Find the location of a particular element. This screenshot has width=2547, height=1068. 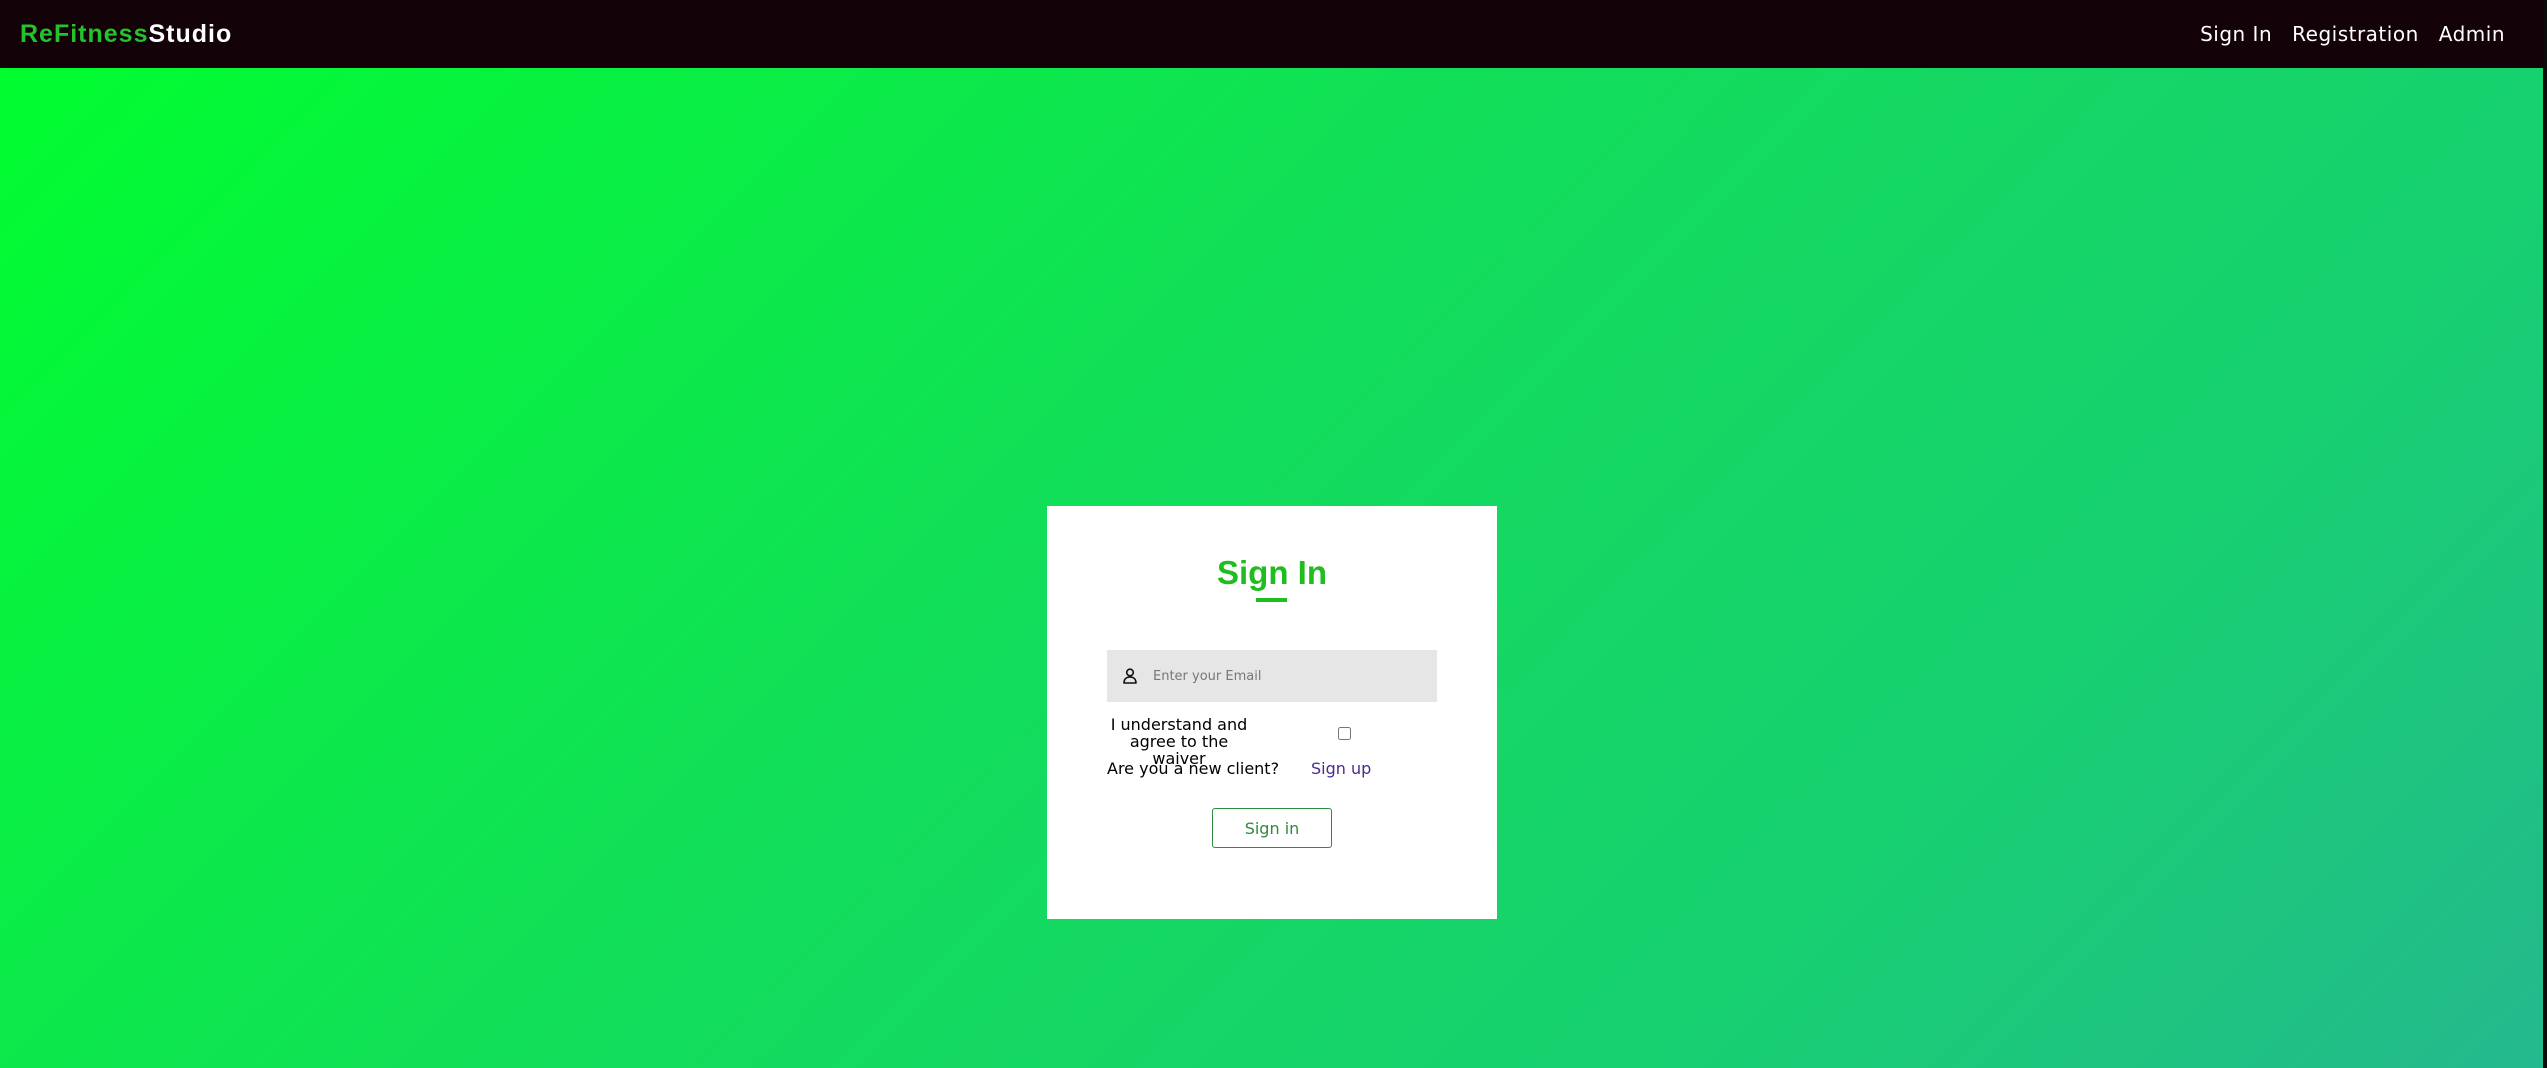

sign-in-title: Sign In is located at coordinates (1272, 572).